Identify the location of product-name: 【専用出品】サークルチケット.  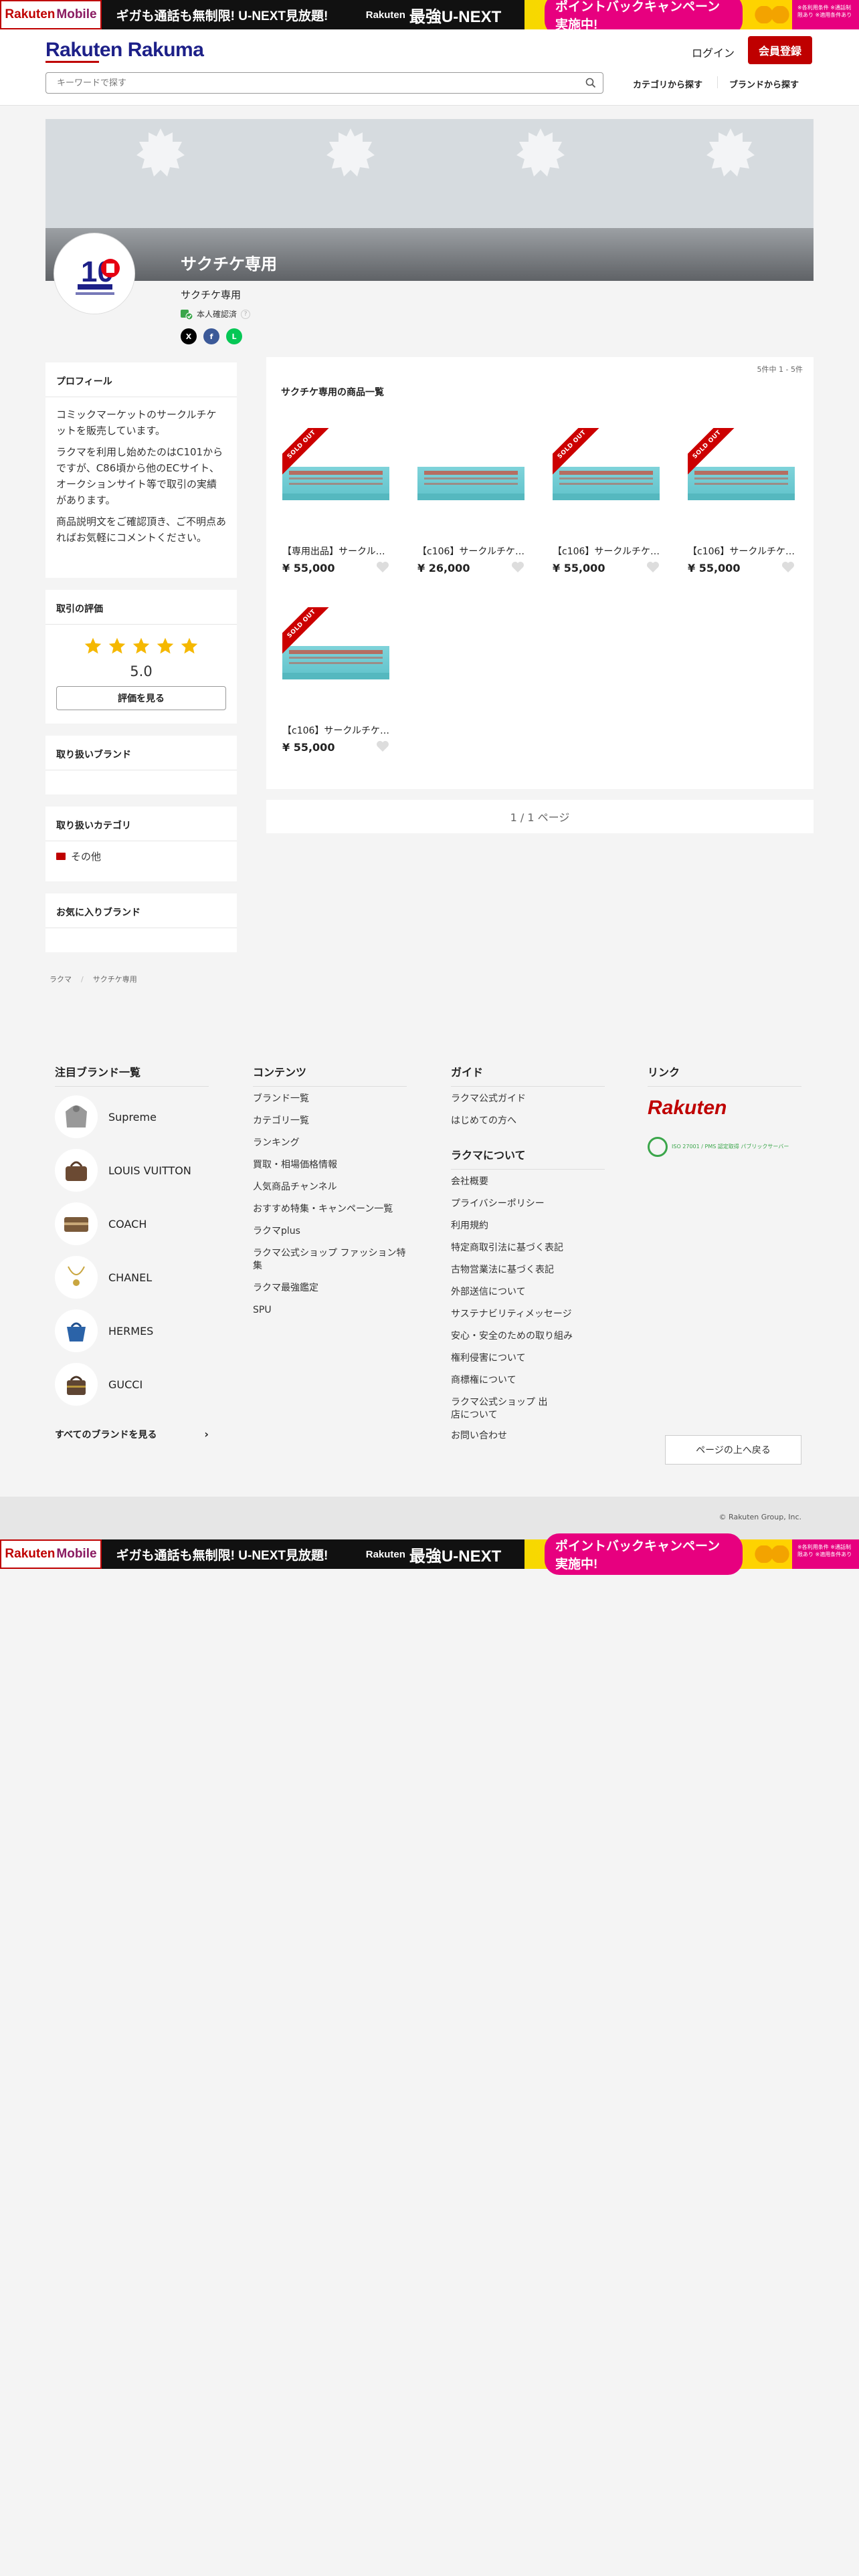
(335, 551).